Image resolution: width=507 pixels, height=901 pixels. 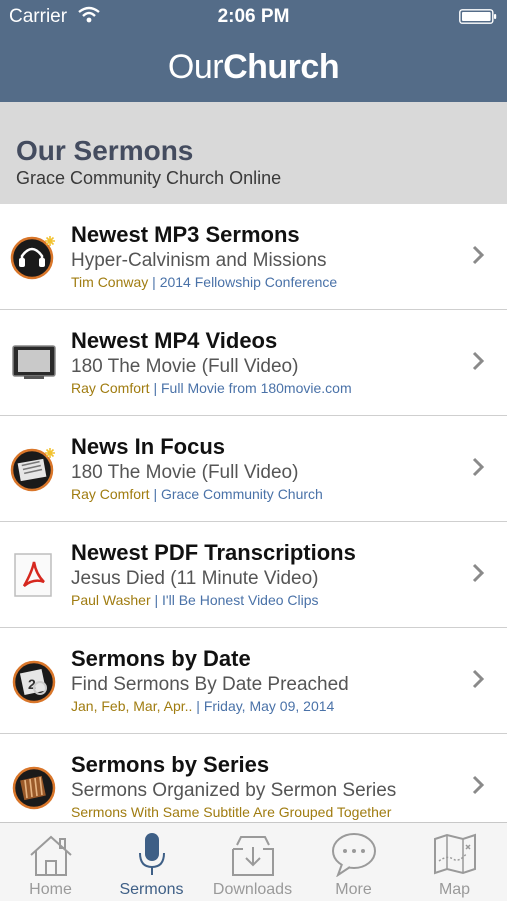 I want to click on clock: 2:06 PM, so click(x=253, y=16).